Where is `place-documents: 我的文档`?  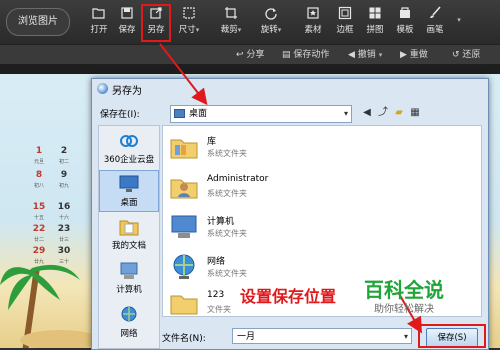
place-documents: 我的文档 is located at coordinates (129, 235).